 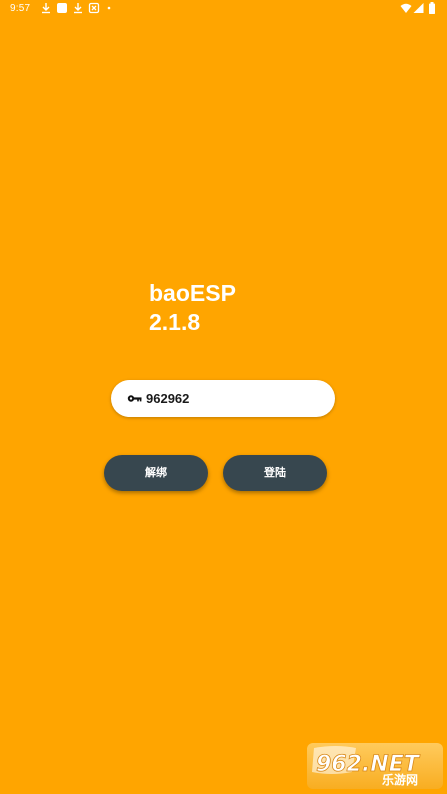 What do you see at coordinates (192, 293) in the screenshot?
I see `app-name: baoESP` at bounding box center [192, 293].